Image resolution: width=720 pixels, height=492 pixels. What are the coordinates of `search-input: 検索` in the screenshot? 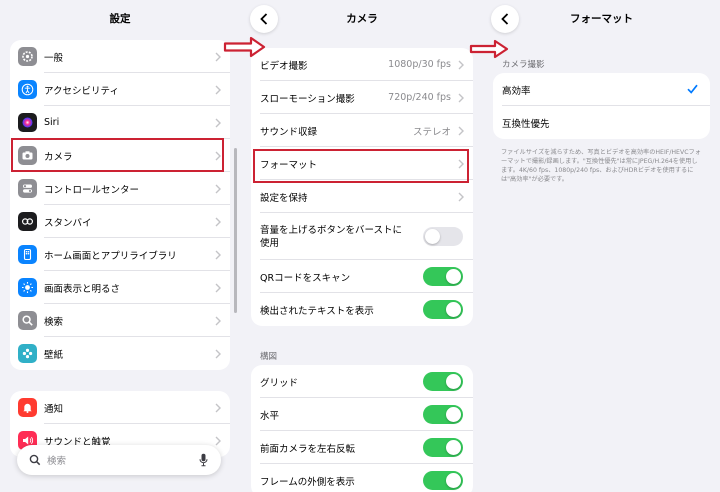 It's located at (56, 460).